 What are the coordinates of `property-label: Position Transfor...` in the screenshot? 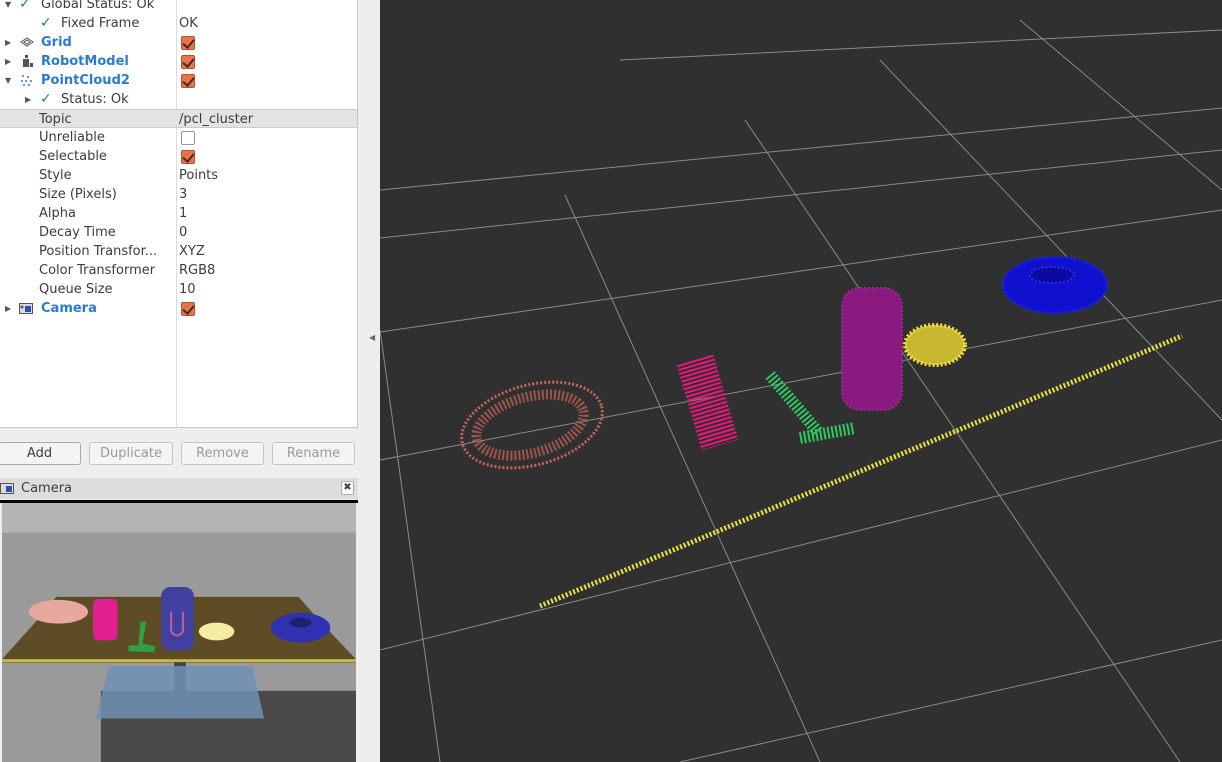 It's located at (98, 251).